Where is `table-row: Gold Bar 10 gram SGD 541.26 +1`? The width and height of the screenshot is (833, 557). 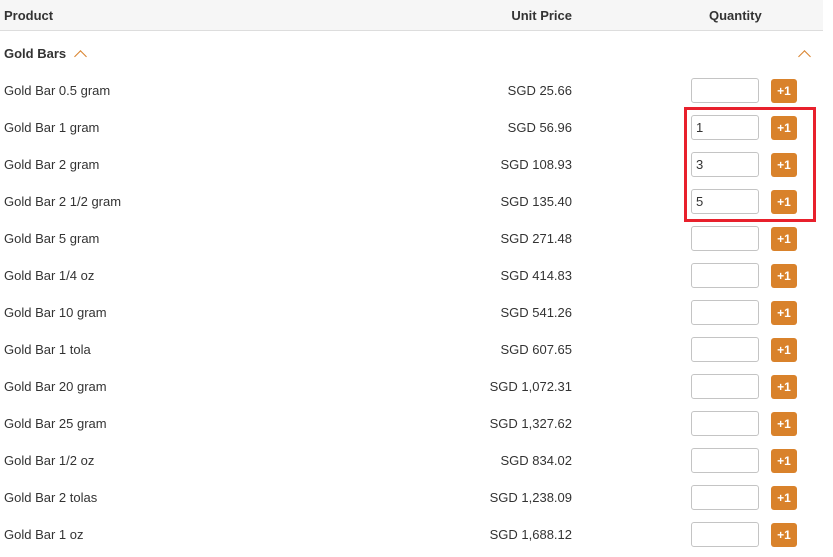
table-row: Gold Bar 10 gram SGD 541.26 +1 is located at coordinates (411, 312).